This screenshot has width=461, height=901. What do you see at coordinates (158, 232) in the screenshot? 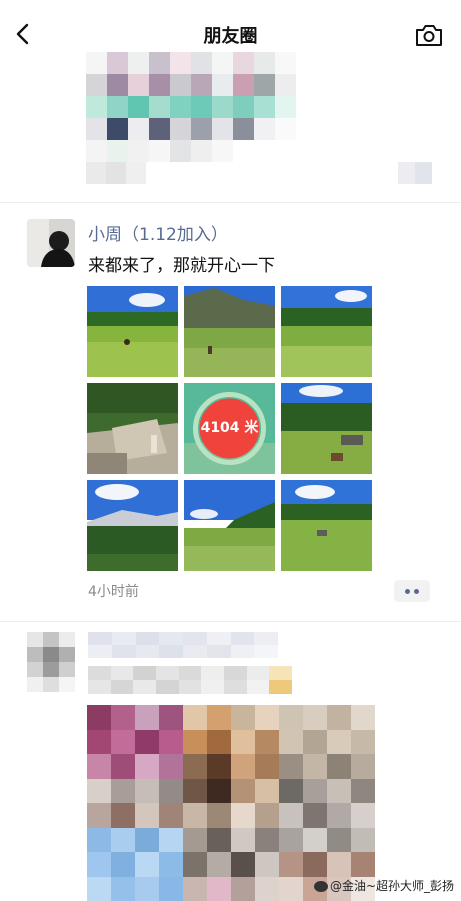
I see `post-username: 小周（1.12加入）` at bounding box center [158, 232].